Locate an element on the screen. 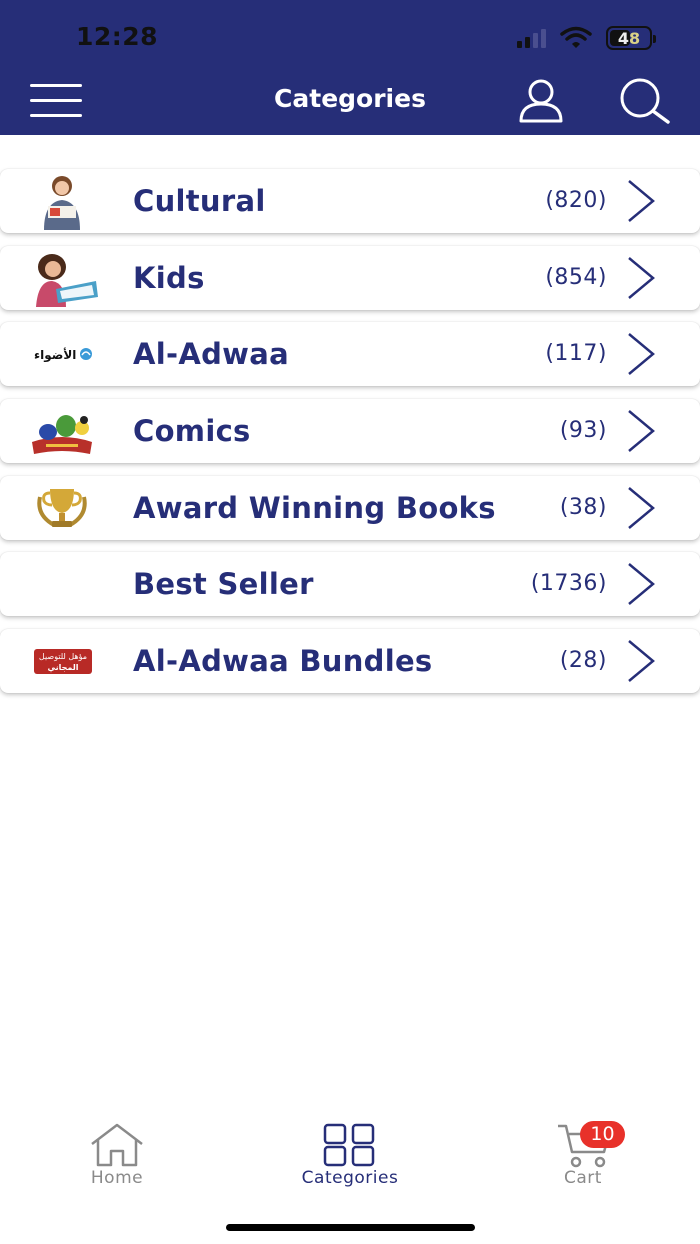  category-row-best-seller: Best Seller (1736) is located at coordinates (350, 584).